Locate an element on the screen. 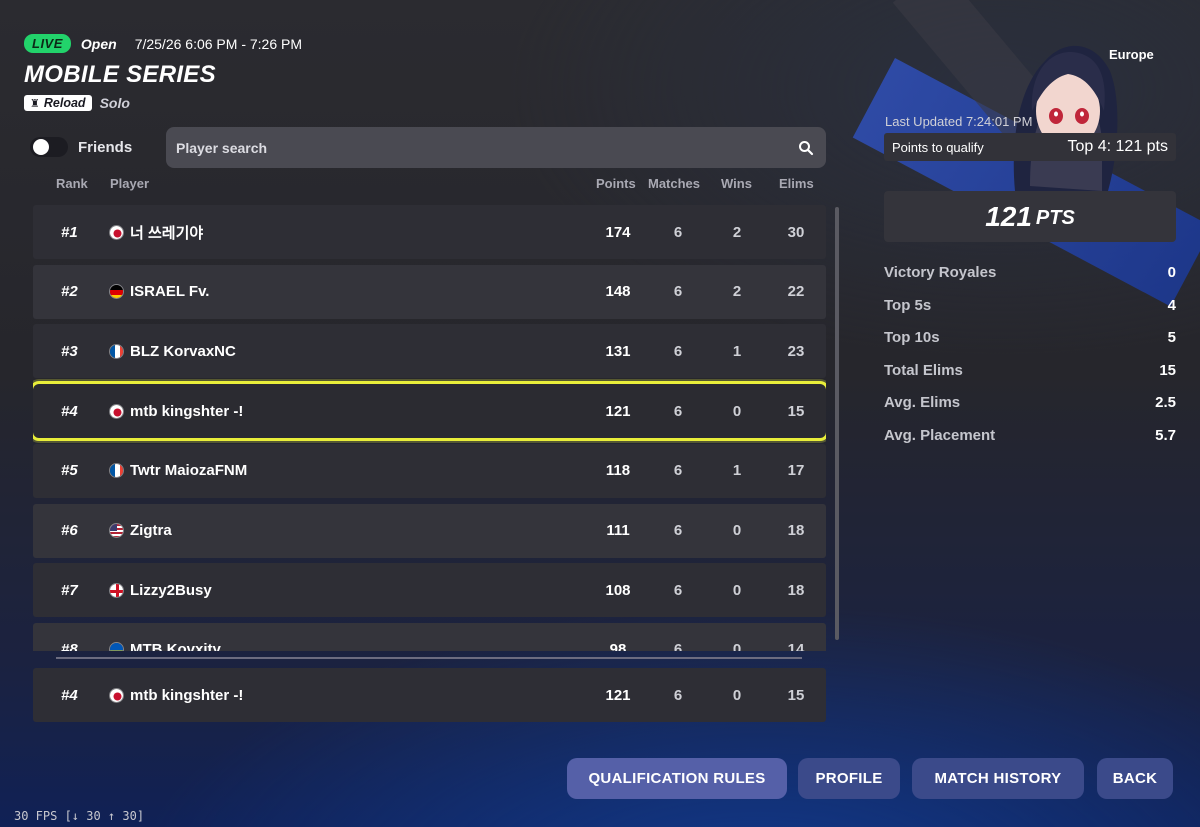  qualification-rules-button: QUALIFICATION RULES is located at coordinates (677, 778).